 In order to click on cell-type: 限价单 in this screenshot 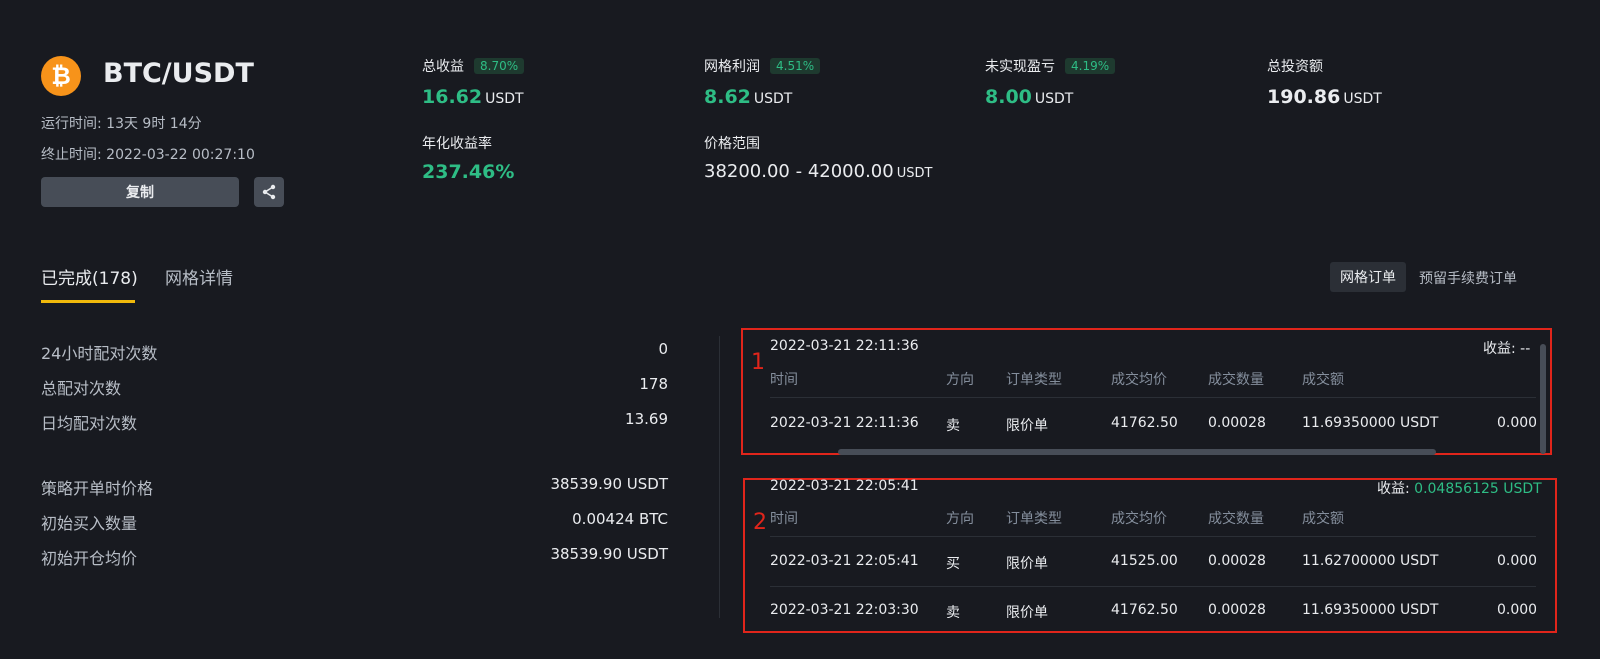, I will do `click(1027, 611)`.